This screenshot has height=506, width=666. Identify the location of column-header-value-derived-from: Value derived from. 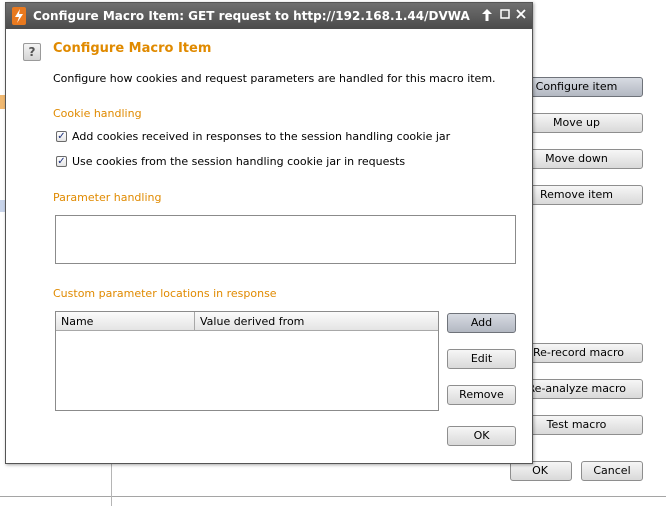
(316, 321).